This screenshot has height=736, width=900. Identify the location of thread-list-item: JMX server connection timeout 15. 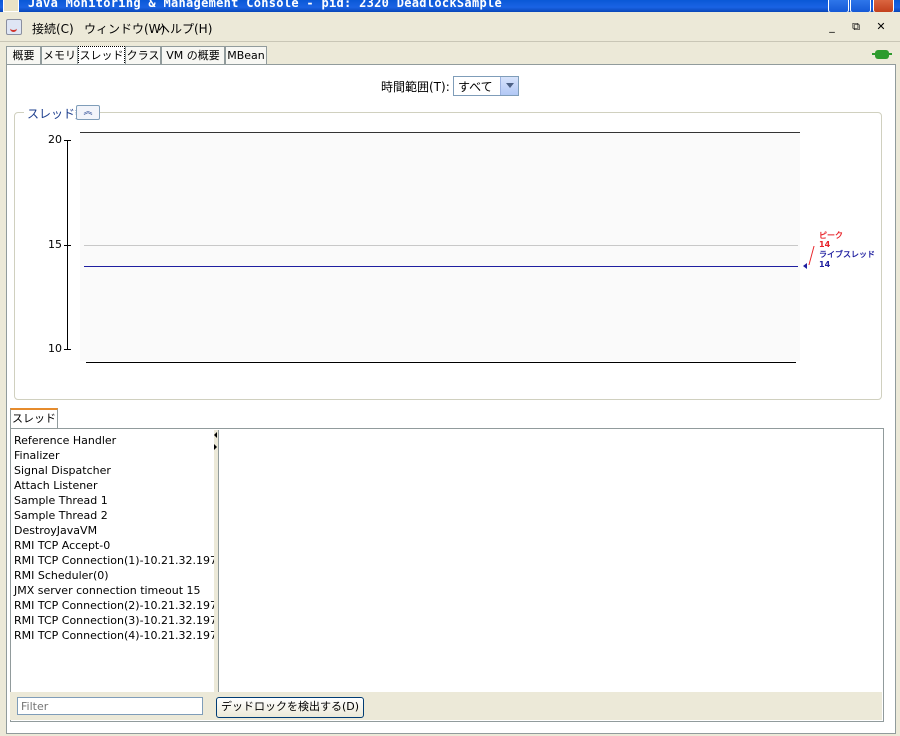
(114, 590).